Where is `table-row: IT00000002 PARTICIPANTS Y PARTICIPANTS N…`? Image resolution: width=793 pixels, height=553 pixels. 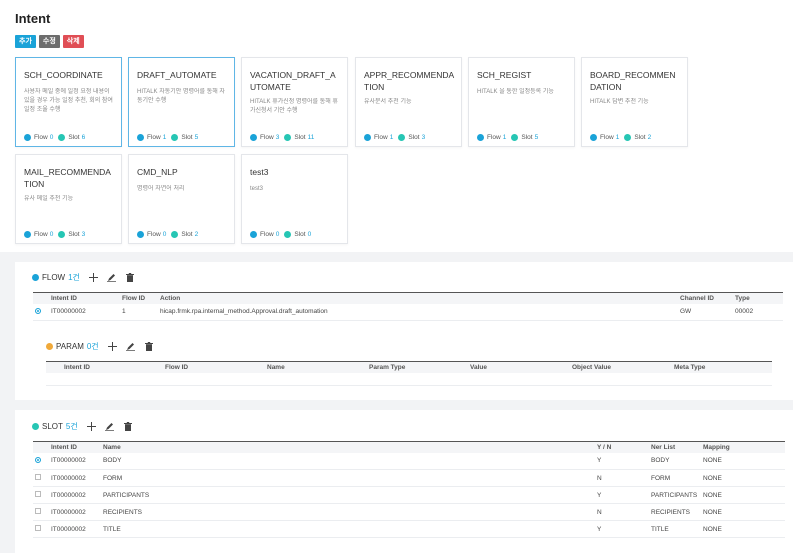 table-row: IT00000002 PARTICIPANTS Y PARTICIPANTS N… is located at coordinates (409, 495).